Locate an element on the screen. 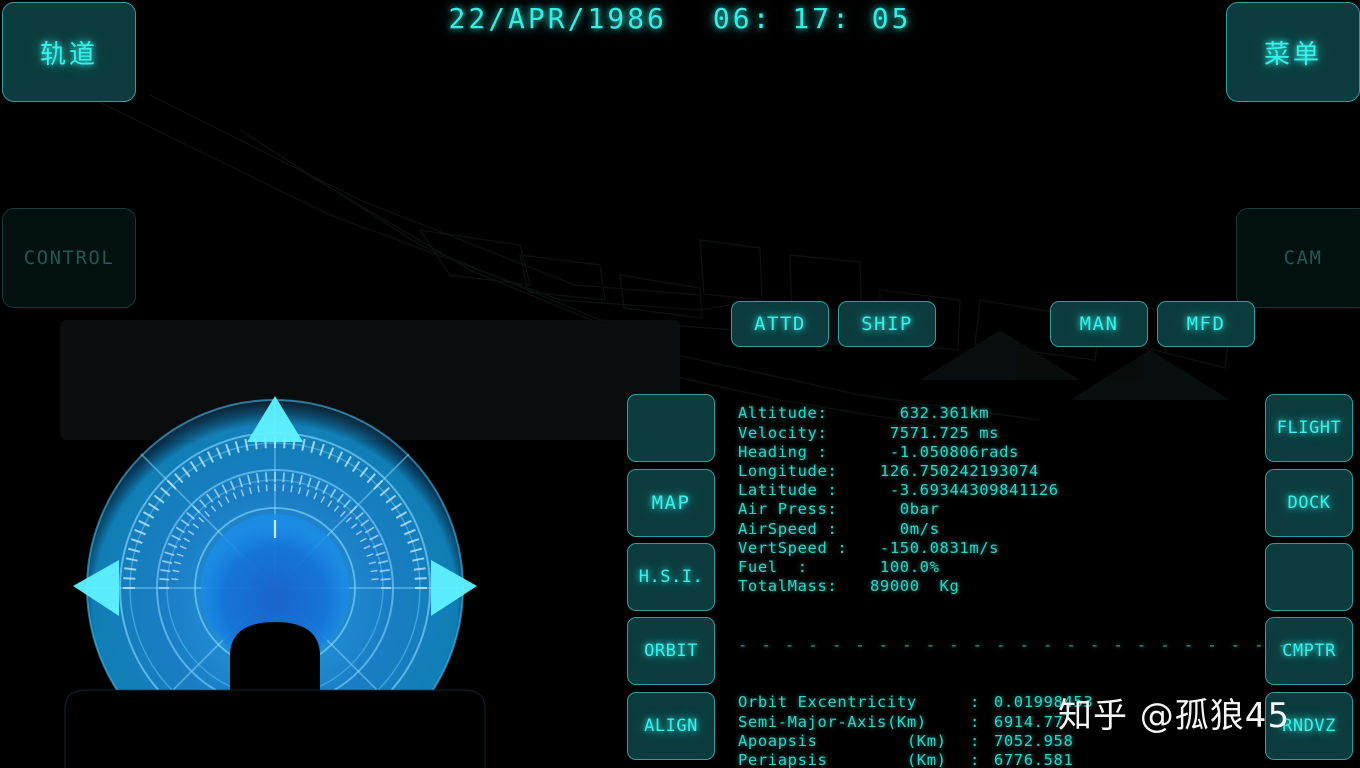 The width and height of the screenshot is (1360, 768). hsi-button: H.S.I. is located at coordinates (671, 577).